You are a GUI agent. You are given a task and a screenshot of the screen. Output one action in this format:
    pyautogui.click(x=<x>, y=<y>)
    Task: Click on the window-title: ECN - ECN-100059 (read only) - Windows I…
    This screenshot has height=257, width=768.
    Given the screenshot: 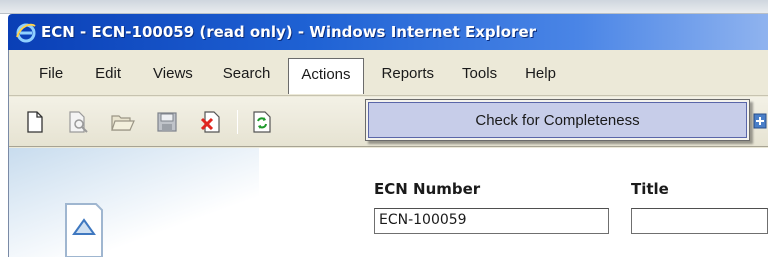 What is the action you would take?
    pyautogui.click(x=289, y=32)
    